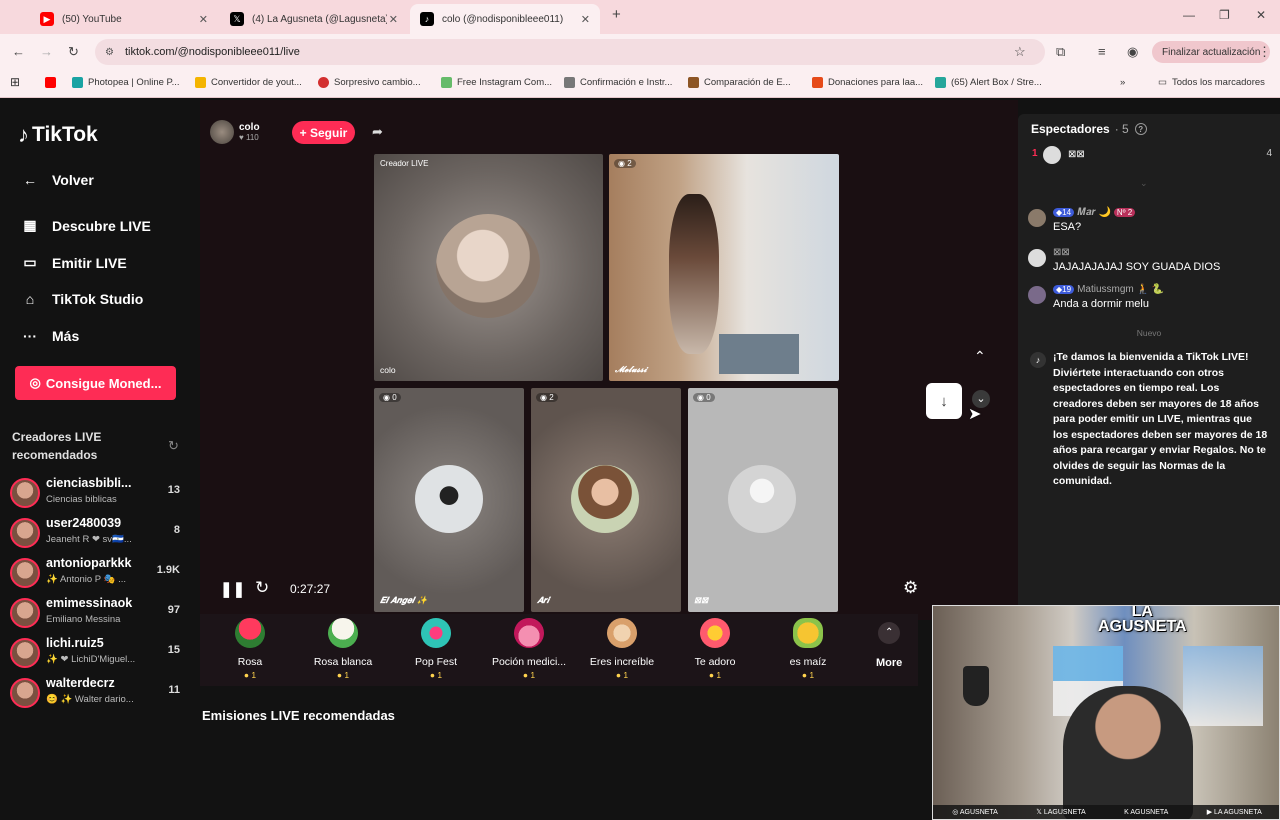  Describe the element at coordinates (436, 649) in the screenshot. I see `gift-pop-fest: Pop Fest ● 1` at that location.